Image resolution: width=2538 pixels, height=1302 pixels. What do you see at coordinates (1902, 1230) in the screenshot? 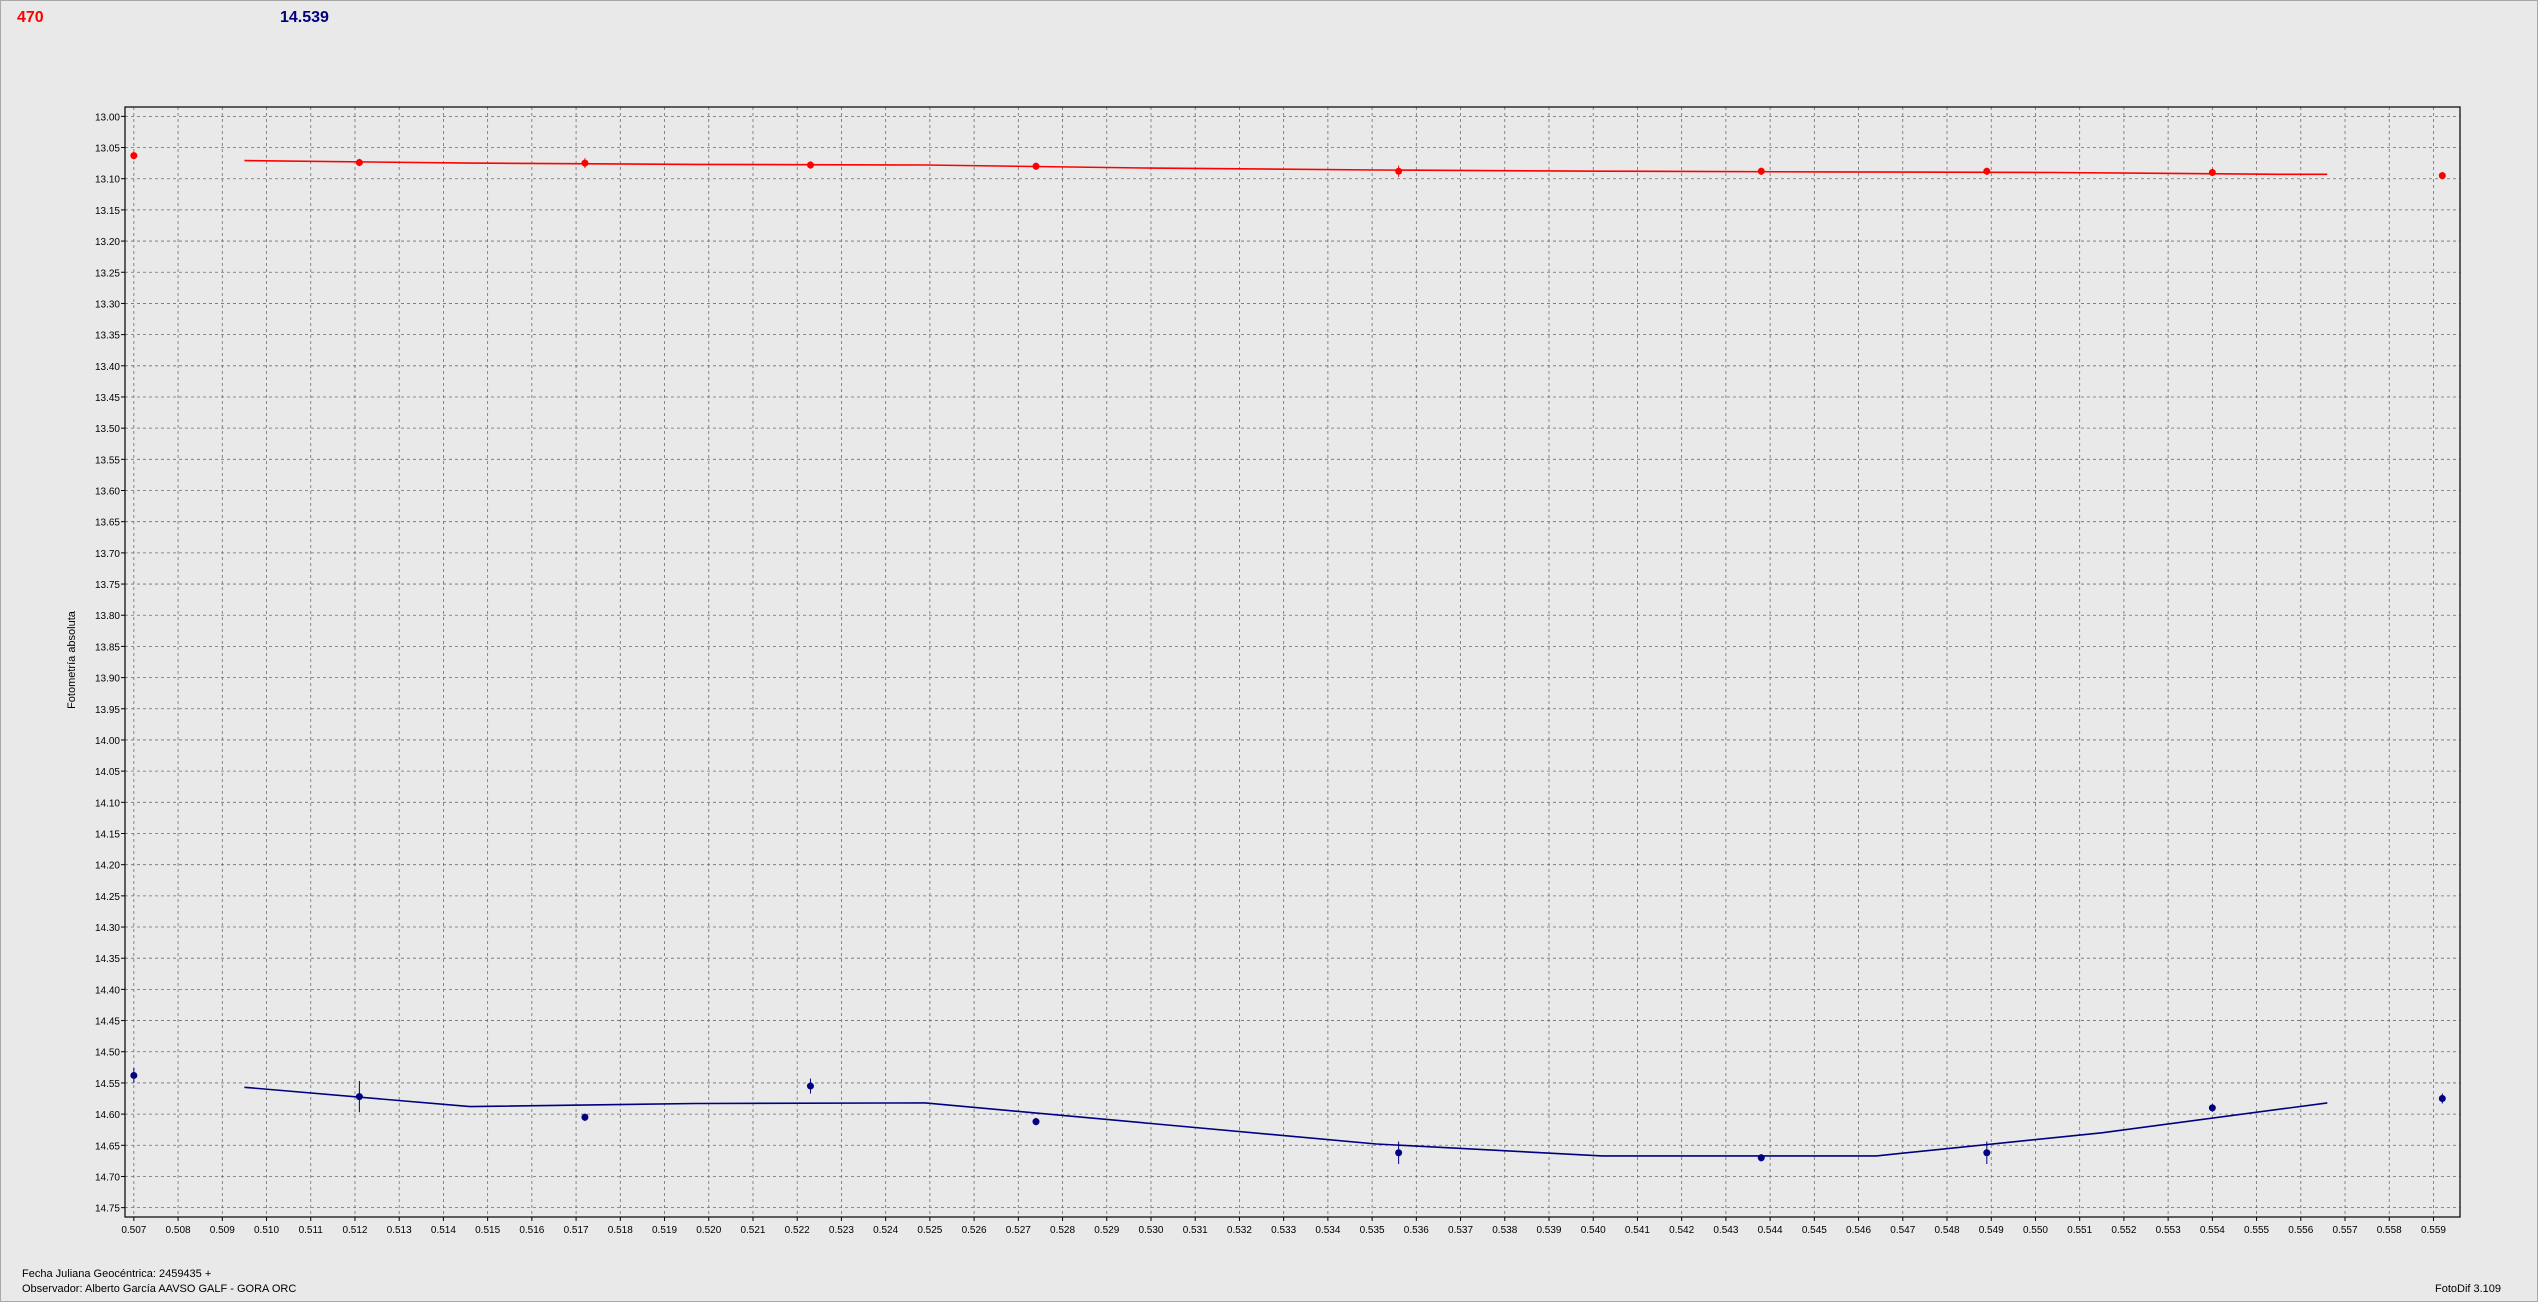
I see `x-tick-label: 0.547` at bounding box center [1902, 1230].